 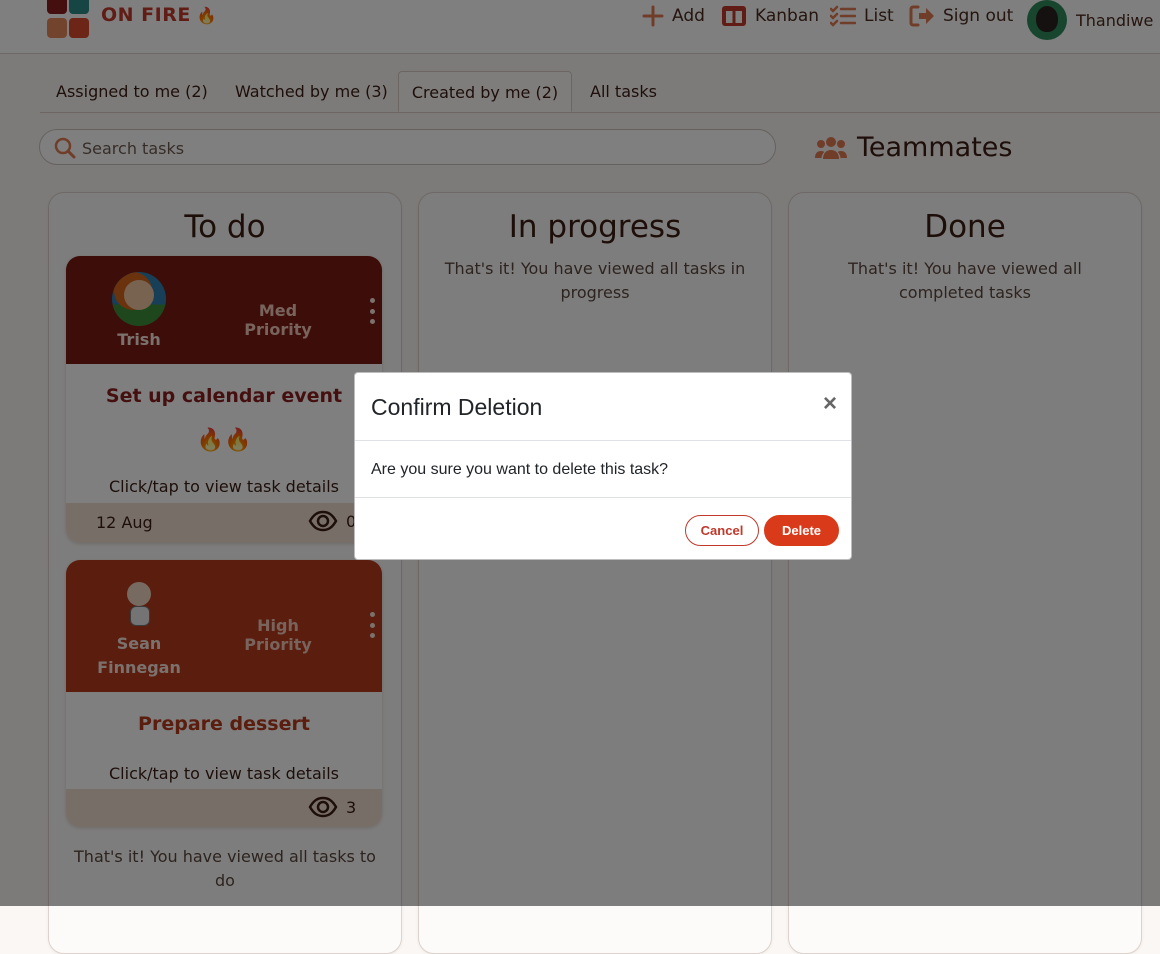 I want to click on delete-button: Delete, so click(x=801, y=530).